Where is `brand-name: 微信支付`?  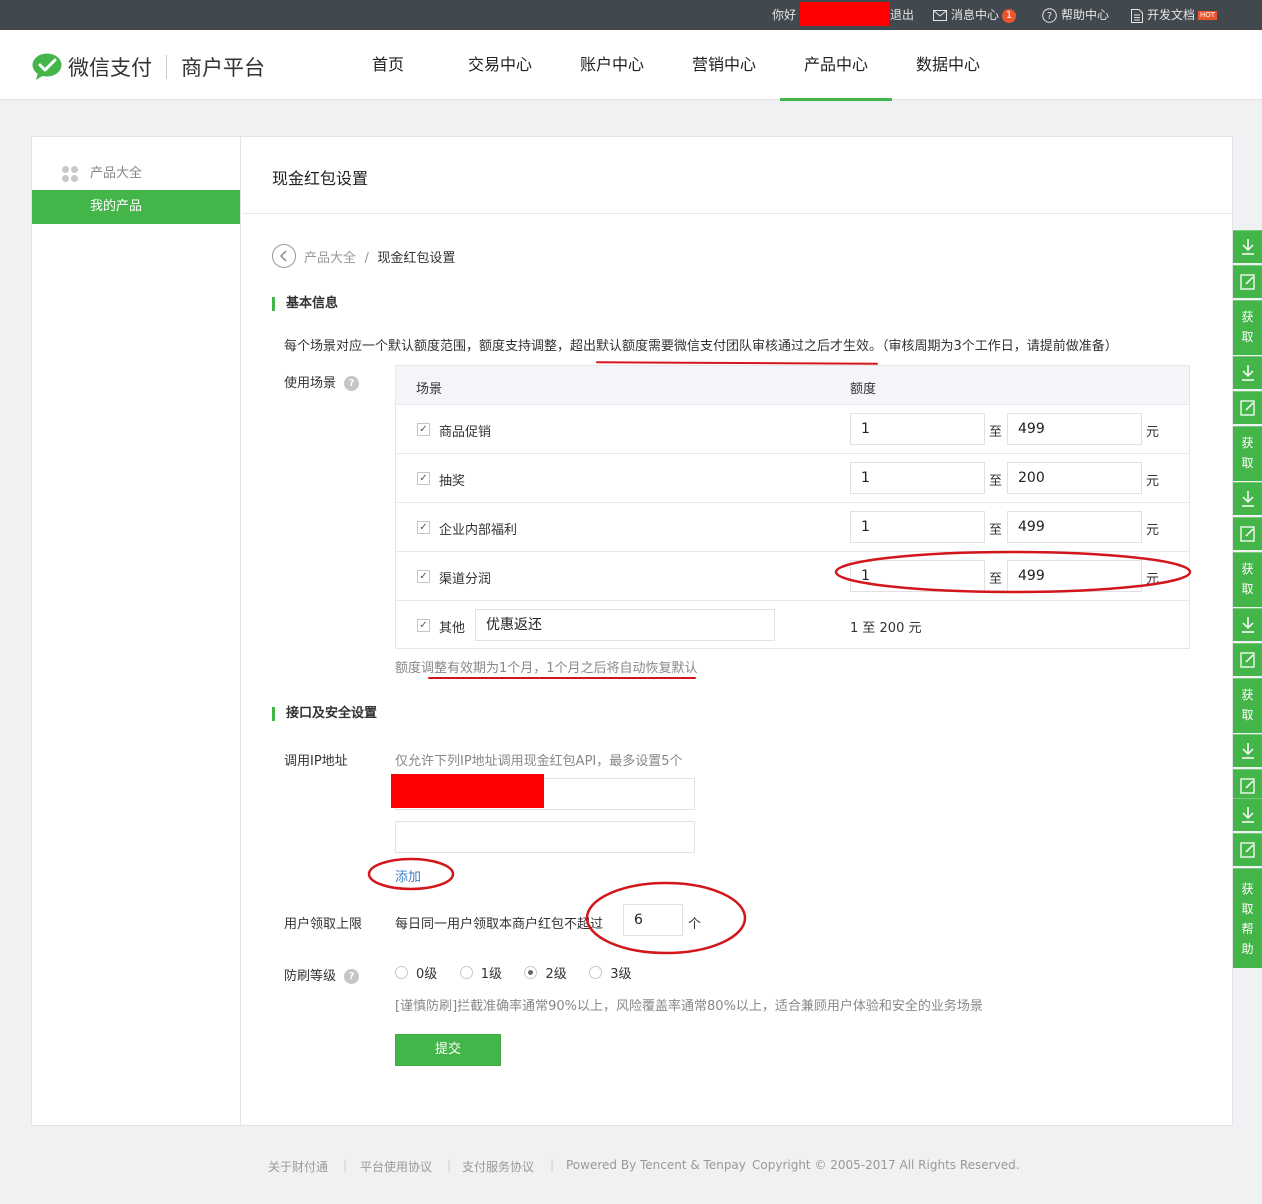
brand-name: 微信支付 is located at coordinates (110, 68).